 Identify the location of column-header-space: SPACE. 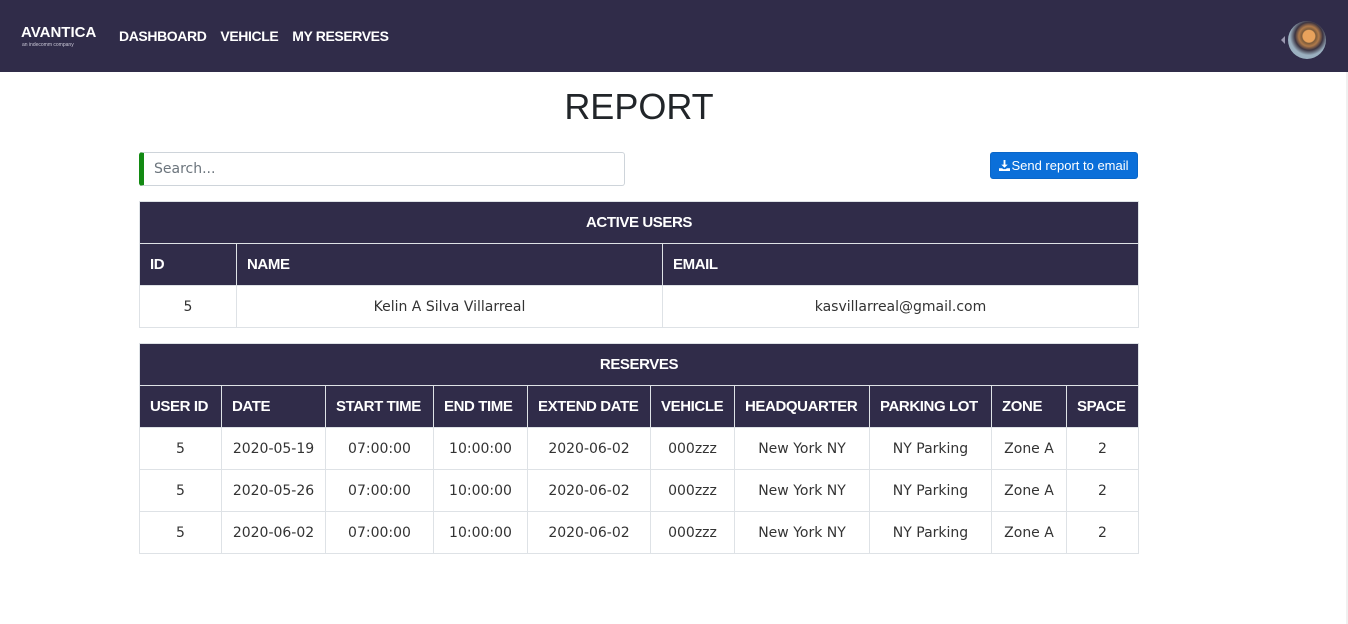
(1102, 406).